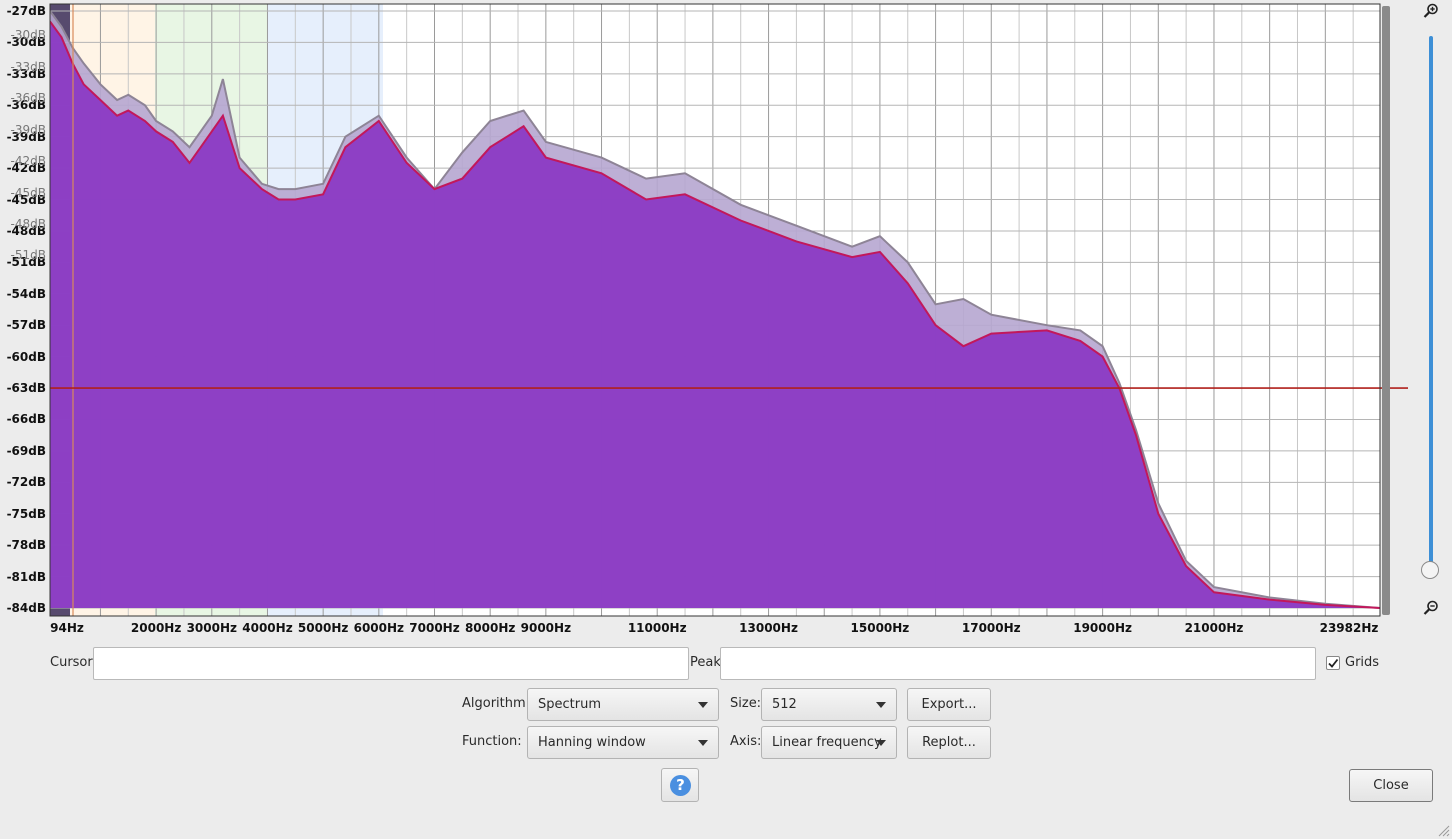  Describe the element at coordinates (26, 293) in the screenshot. I see `y-tick-label: -54dB` at that location.